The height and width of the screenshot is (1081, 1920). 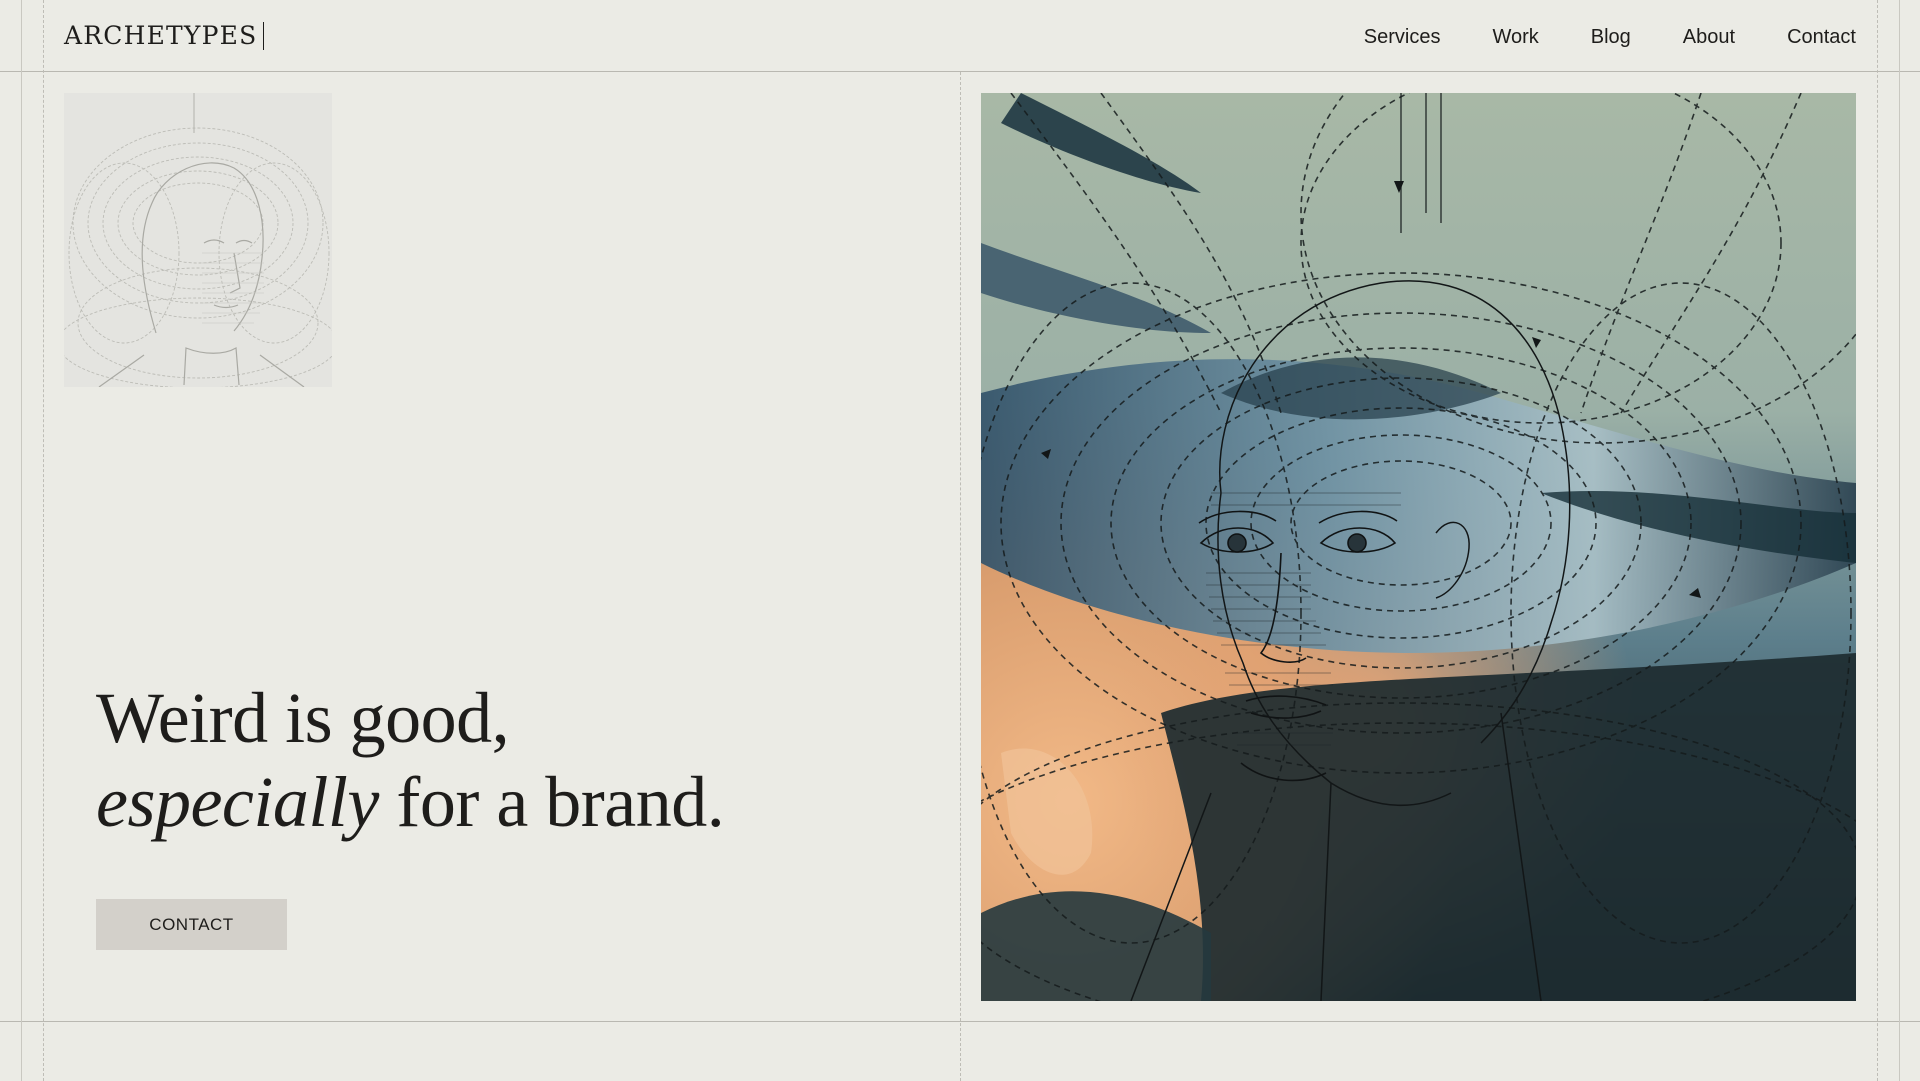 I want to click on right-inner-guide, so click(x=1877, y=540).